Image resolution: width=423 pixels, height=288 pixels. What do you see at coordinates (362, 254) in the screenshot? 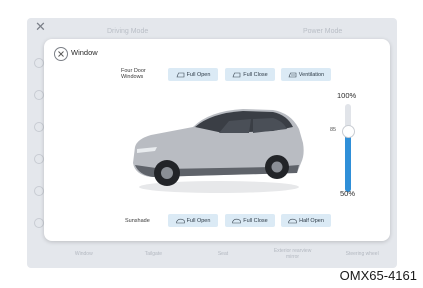
I see `background-bottom-item: Steering wheel` at bounding box center [362, 254].